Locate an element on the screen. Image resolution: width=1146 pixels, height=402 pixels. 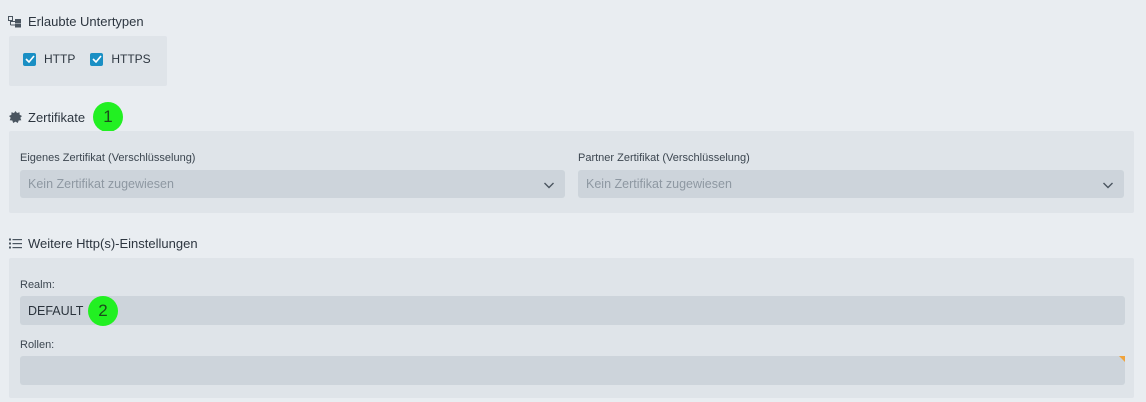
own-certificate-label: Eigenes Zertifikat (Verschlüsselung) is located at coordinates (108, 158).